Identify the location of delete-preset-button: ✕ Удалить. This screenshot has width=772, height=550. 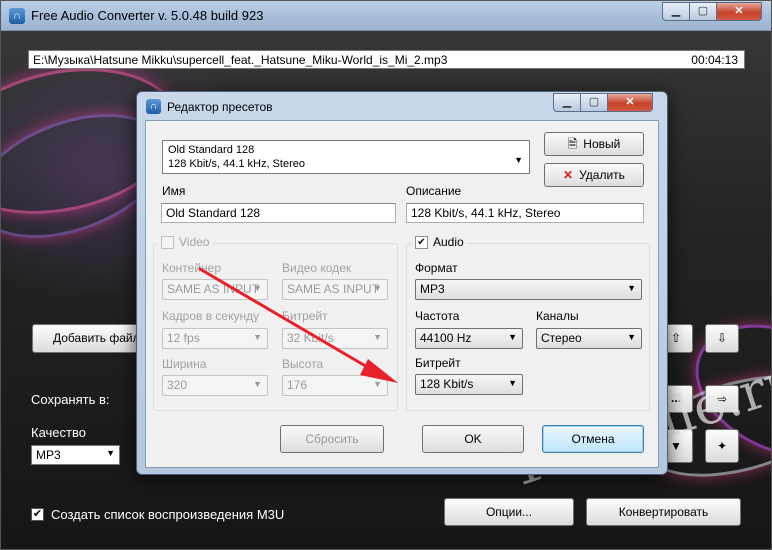
(594, 175).